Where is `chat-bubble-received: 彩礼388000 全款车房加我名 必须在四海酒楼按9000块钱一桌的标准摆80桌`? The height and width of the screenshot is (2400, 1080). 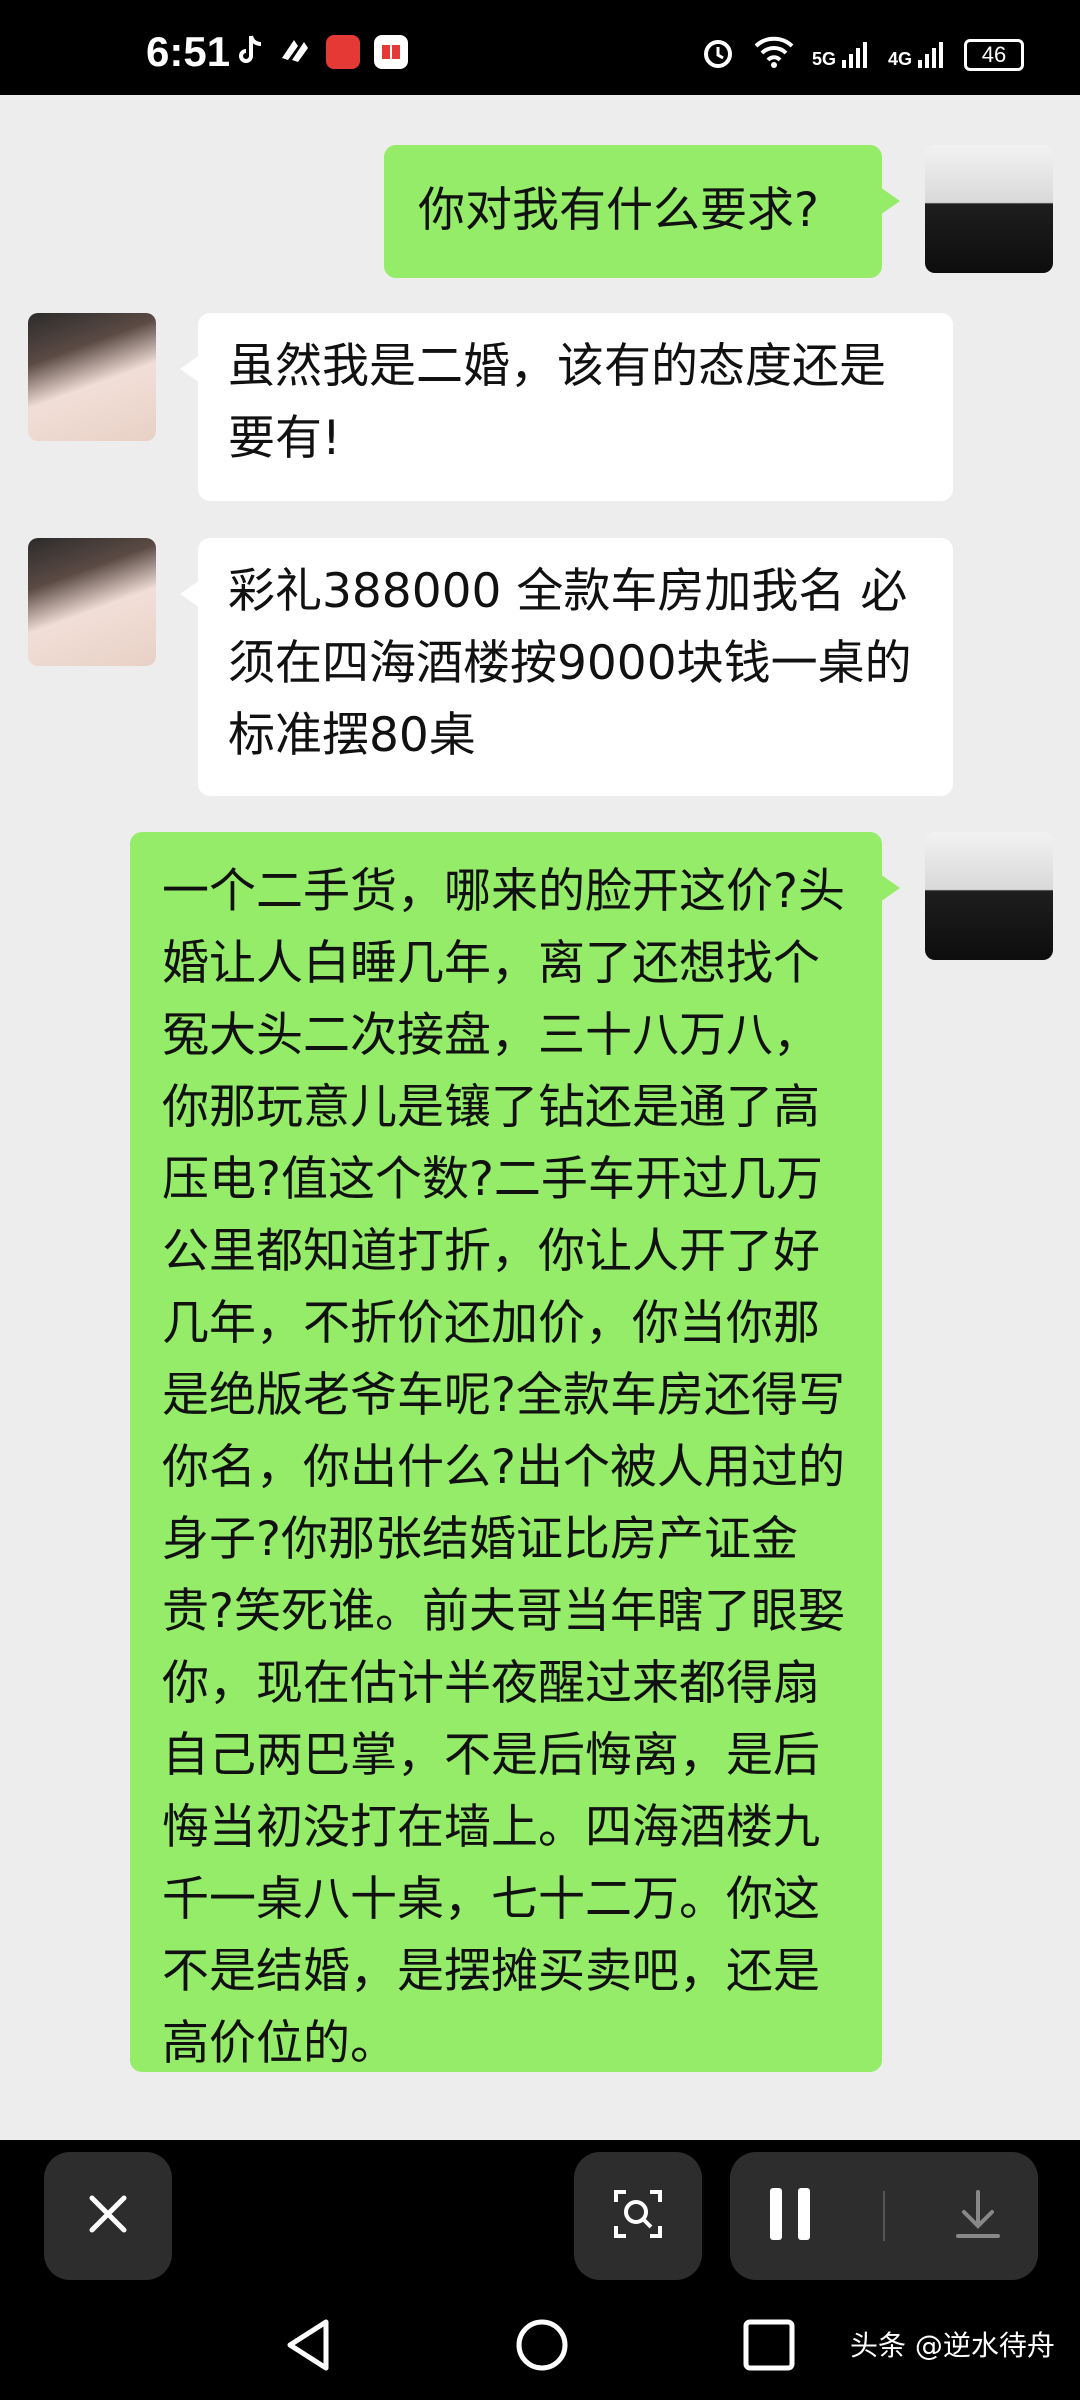 chat-bubble-received: 彩礼388000 全款车房加我名 必须在四海酒楼按9000块钱一桌的标准摆80桌 is located at coordinates (566, 667).